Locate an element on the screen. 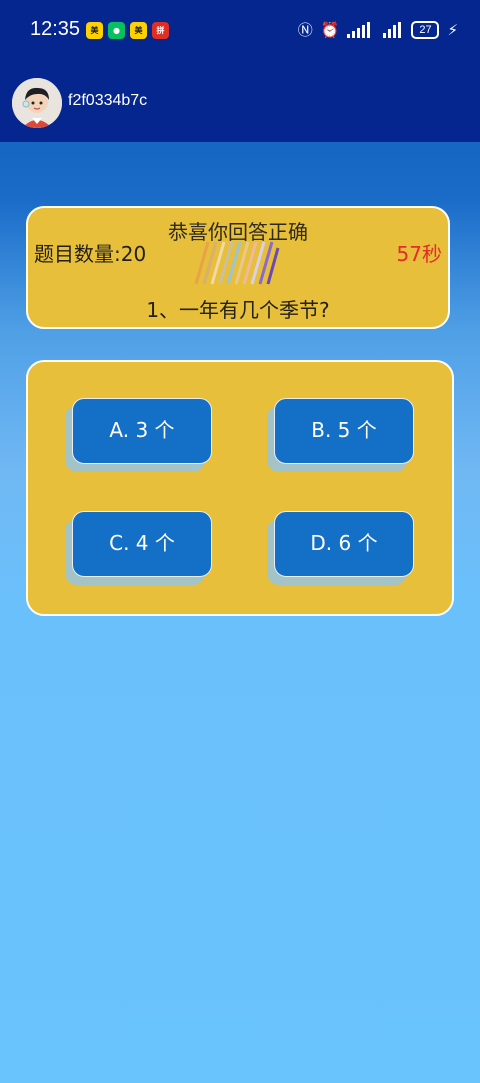 Image resolution: width=480 pixels, height=1083 pixels. question-text: 1、一年有几个季节? is located at coordinates (238, 310).